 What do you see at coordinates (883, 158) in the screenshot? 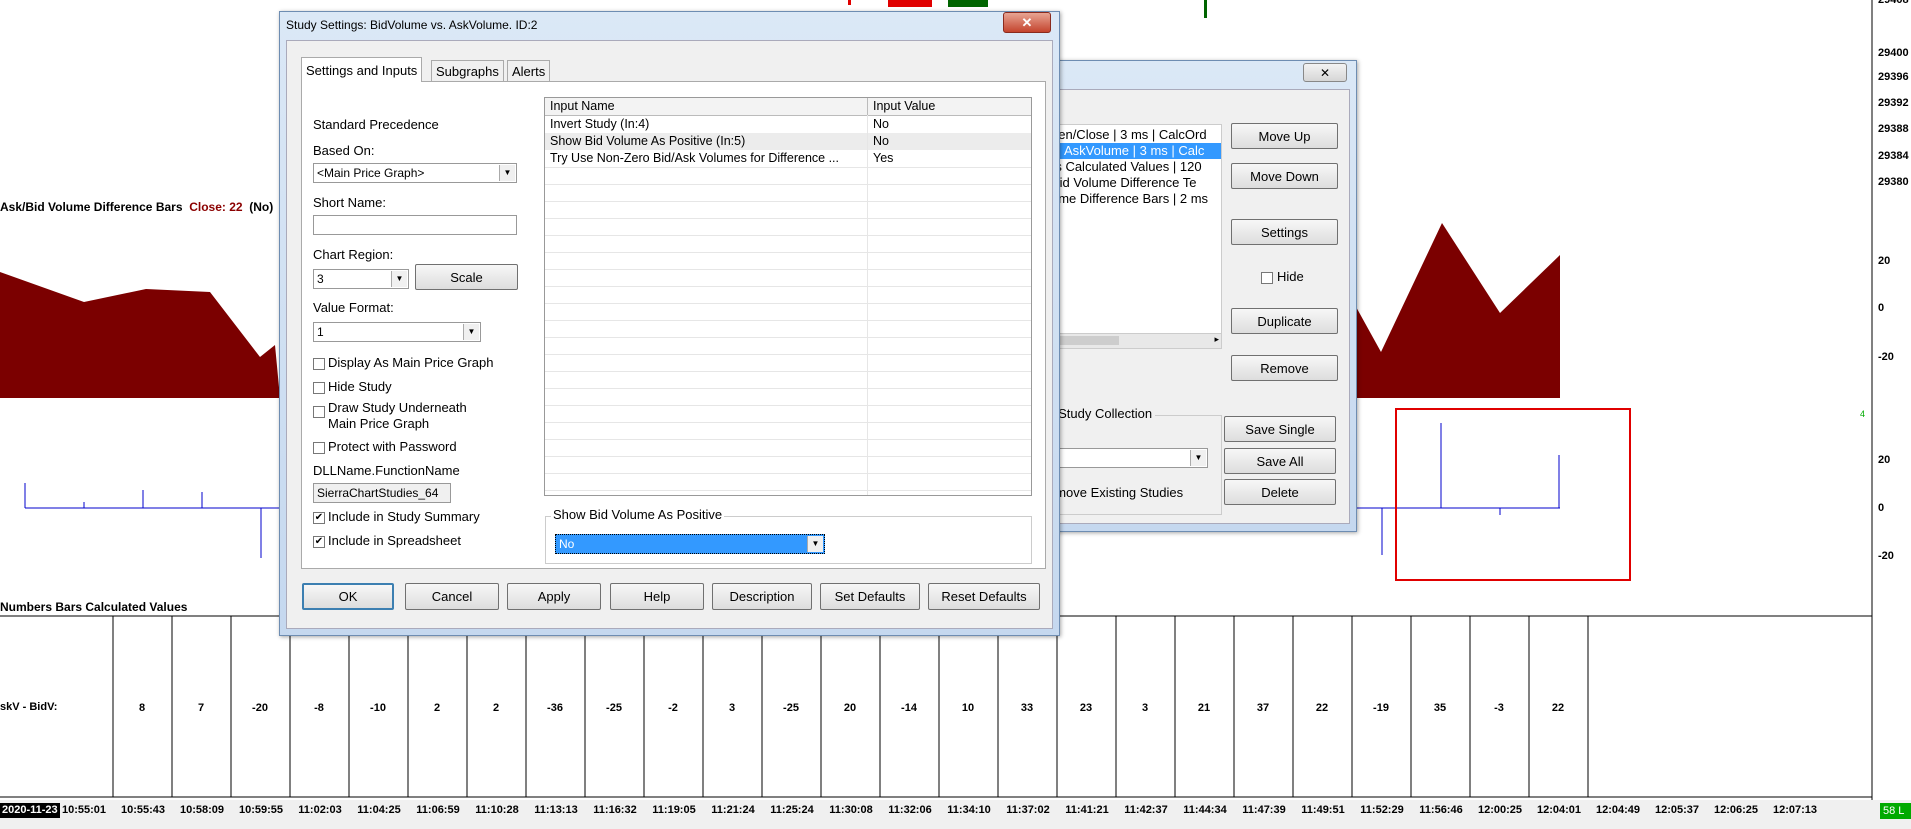
I see `input-value-cell: Yes` at bounding box center [883, 158].